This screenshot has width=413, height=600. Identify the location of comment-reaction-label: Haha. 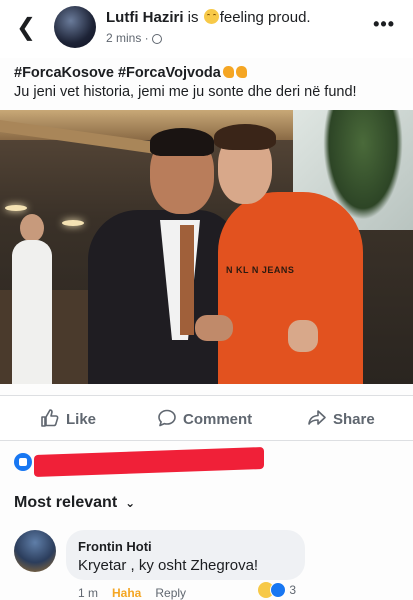
(126, 593).